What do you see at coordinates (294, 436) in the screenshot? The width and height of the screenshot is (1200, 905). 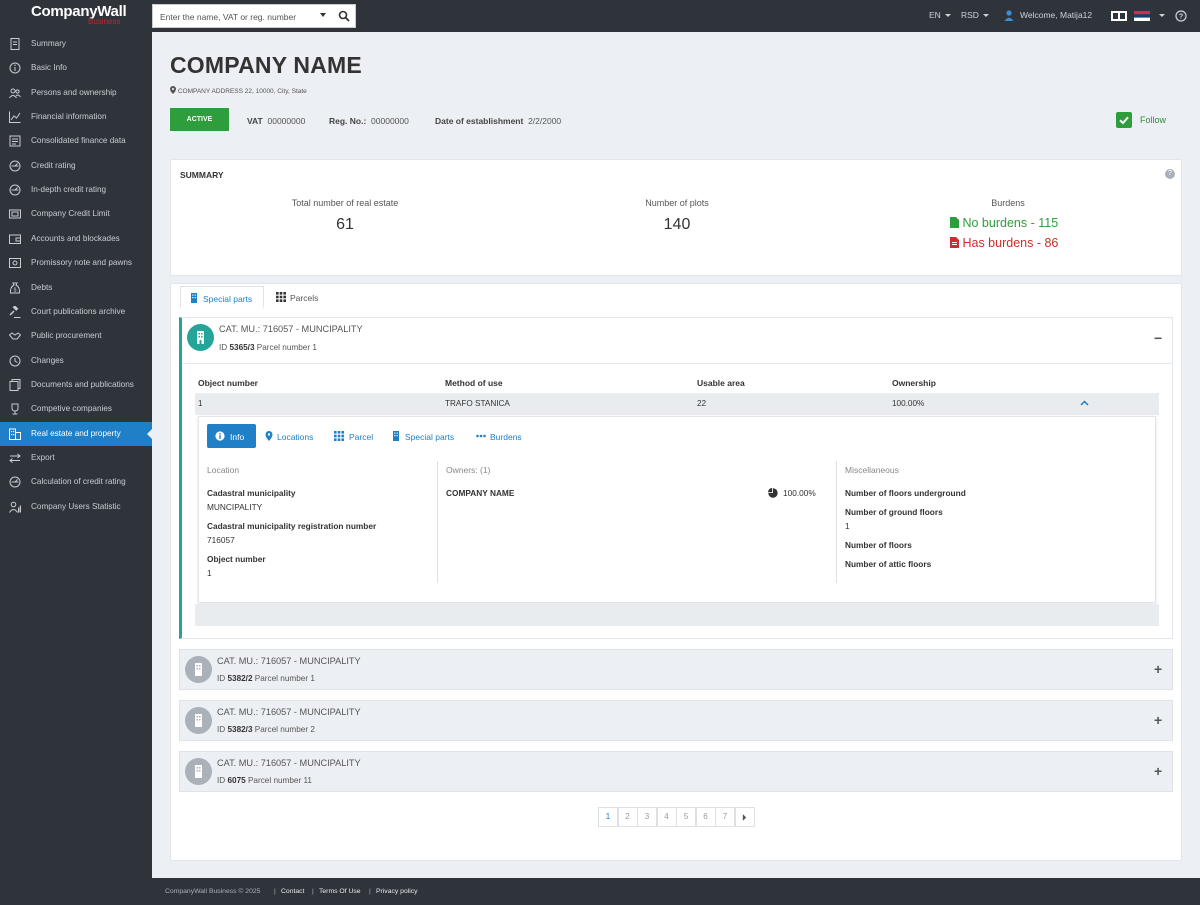 I see `subtab-locations: Locations` at bounding box center [294, 436].